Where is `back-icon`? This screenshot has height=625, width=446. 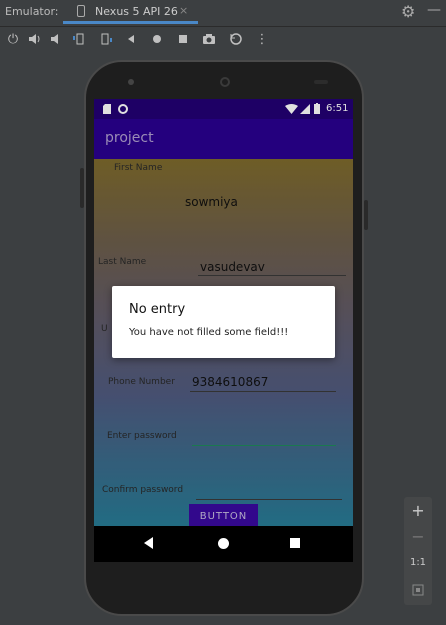 back-icon is located at coordinates (131, 39).